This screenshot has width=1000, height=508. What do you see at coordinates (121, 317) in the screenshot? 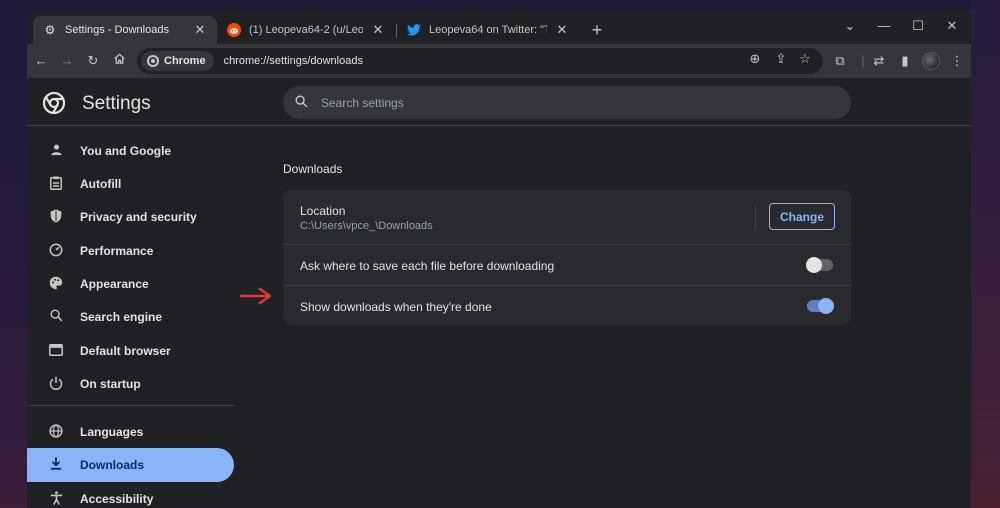
I see `sidebar-item-label: Search engine` at bounding box center [121, 317].